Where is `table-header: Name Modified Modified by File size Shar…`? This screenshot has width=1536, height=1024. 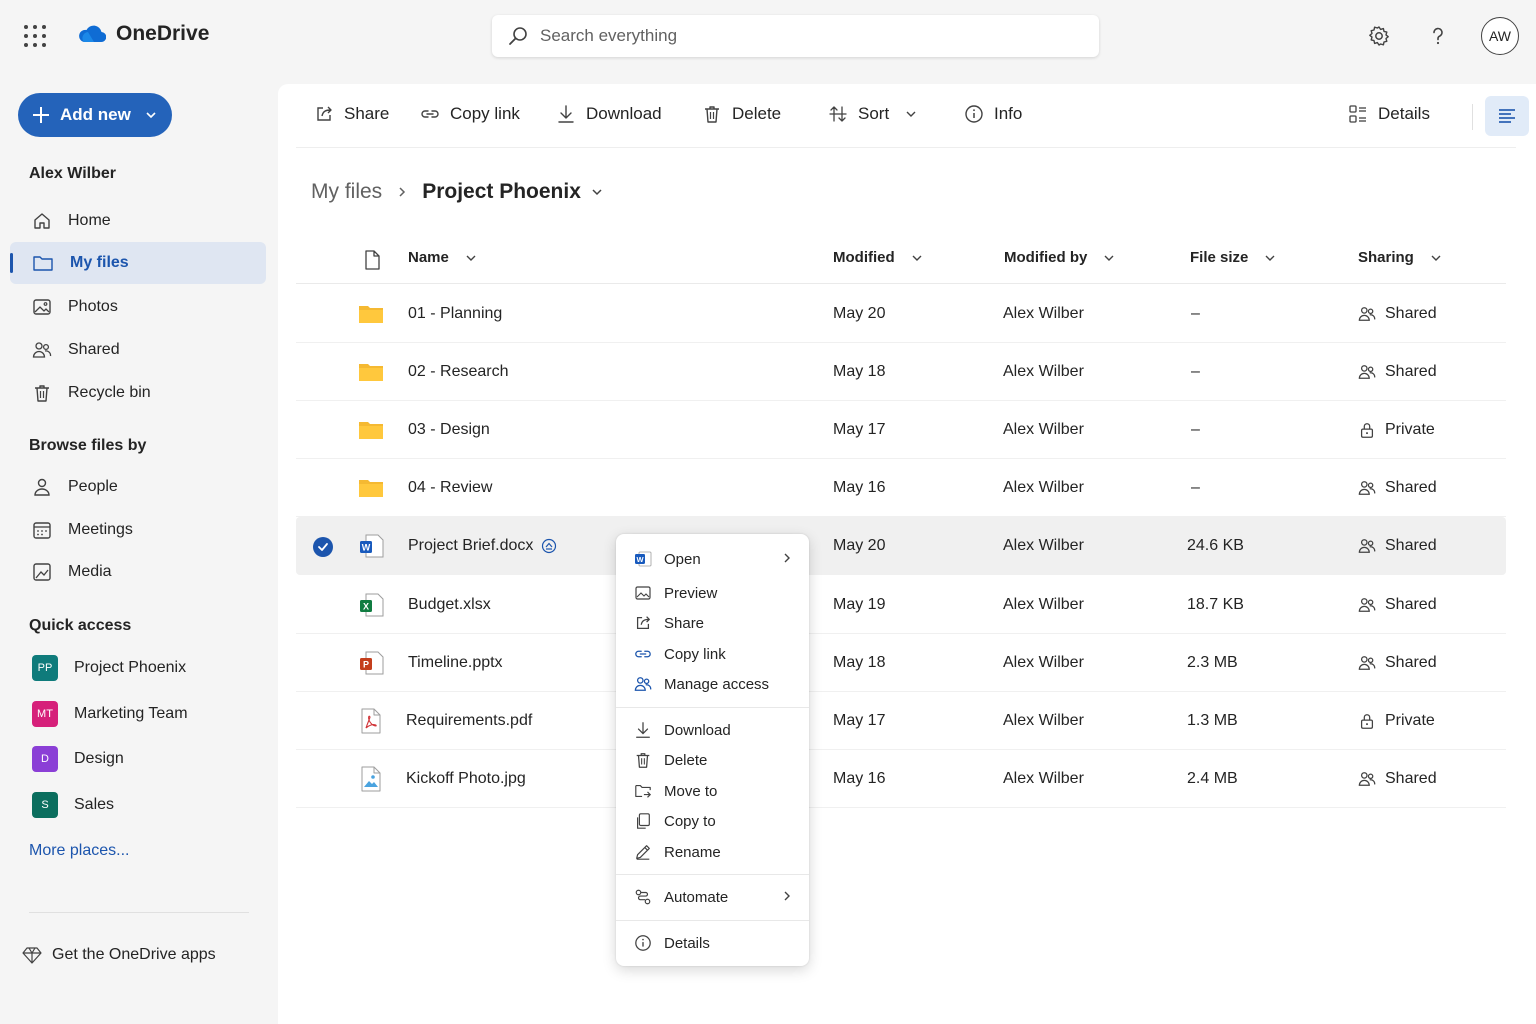 table-header: Name Modified Modified by File size Shar… is located at coordinates (901, 260).